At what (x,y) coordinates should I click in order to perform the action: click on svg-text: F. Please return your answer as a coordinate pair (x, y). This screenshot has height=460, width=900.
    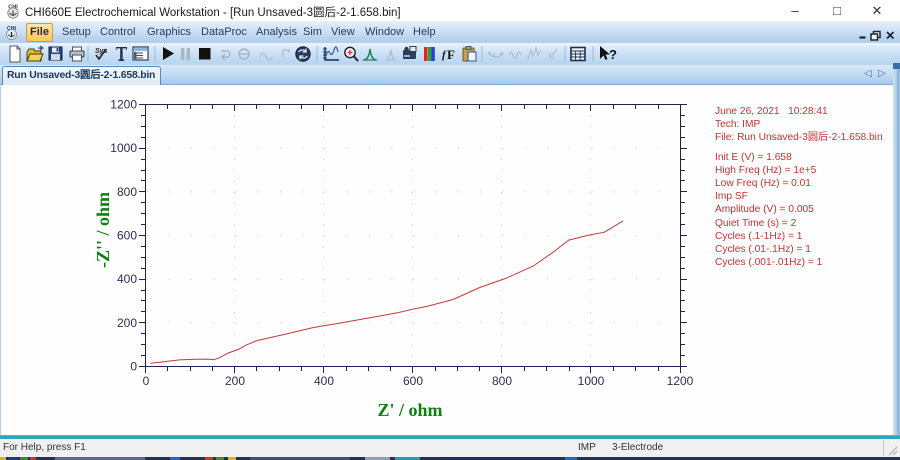
    Looking at the image, I should click on (451, 54).